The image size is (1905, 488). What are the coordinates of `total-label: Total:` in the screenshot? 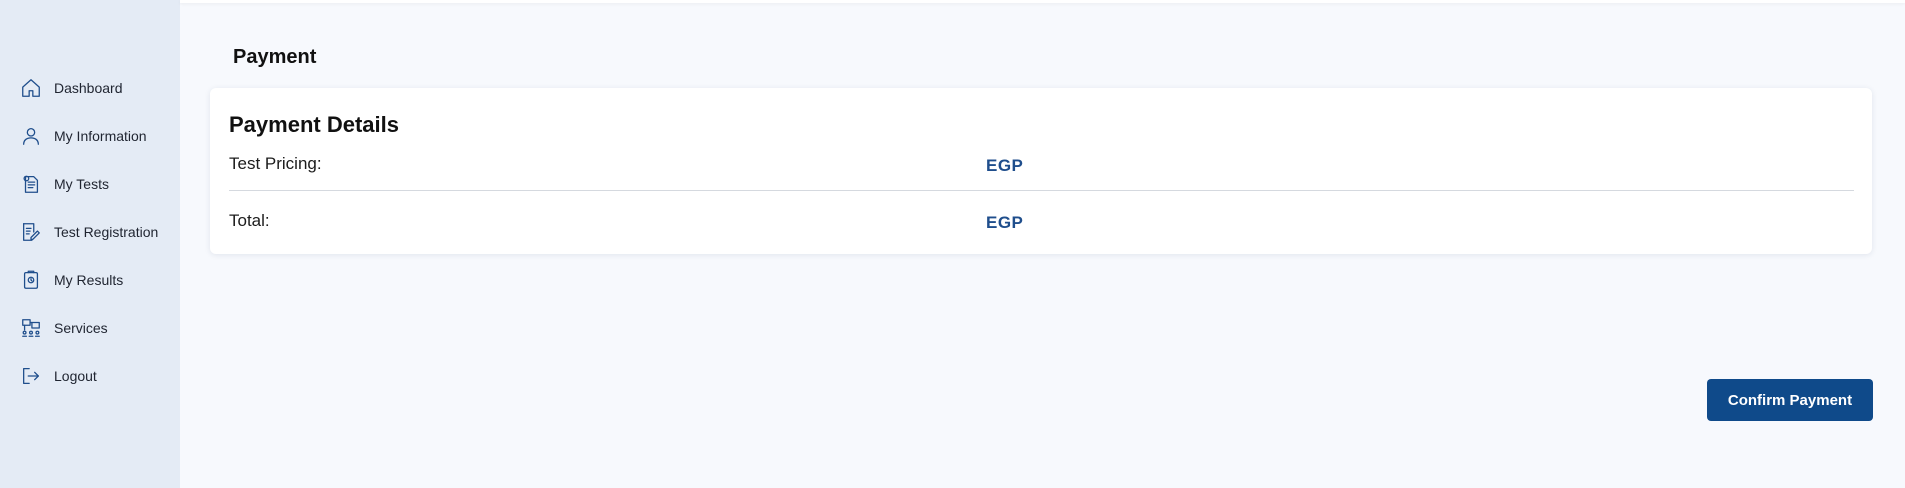 It's located at (249, 220).